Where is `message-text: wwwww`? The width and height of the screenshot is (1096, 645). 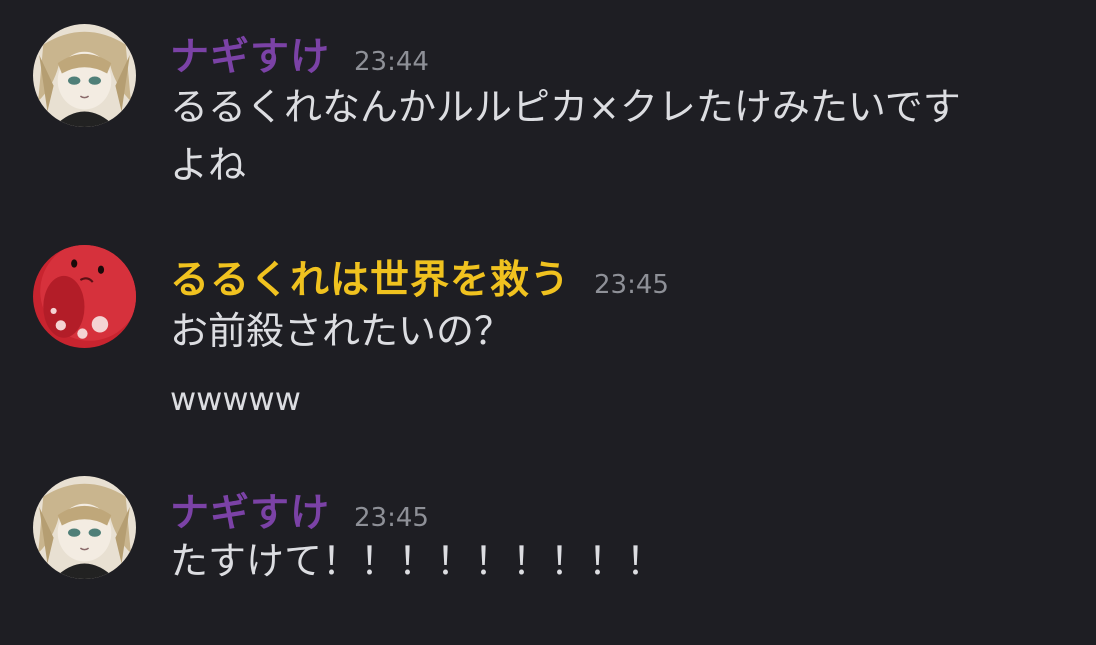 message-text: wwwww is located at coordinates (235, 399).